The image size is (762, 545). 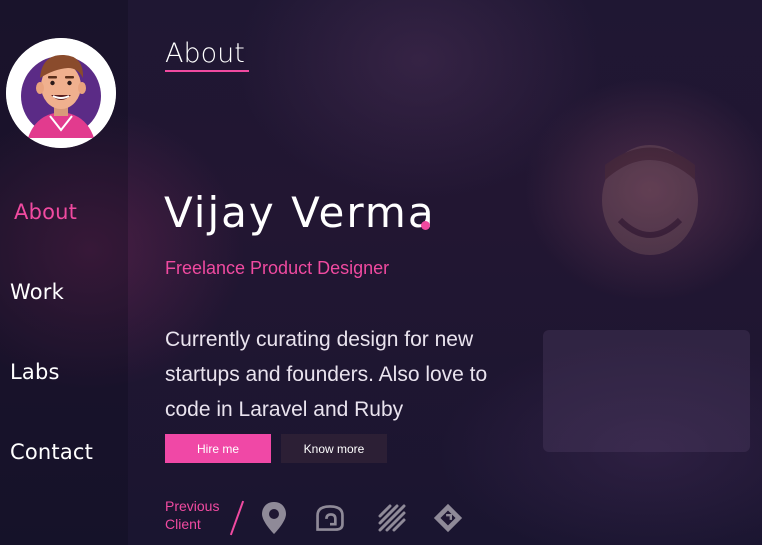 What do you see at coordinates (334, 448) in the screenshot?
I see `know-more-button: Know more` at bounding box center [334, 448].